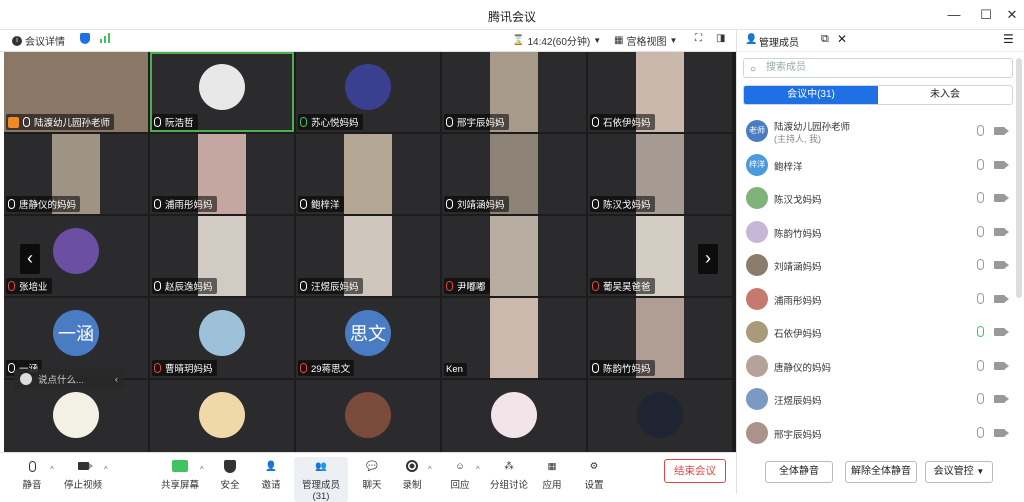 This screenshot has width=1024, height=502. Describe the element at coordinates (32, 474) in the screenshot. I see `mute-button: 静音` at that location.